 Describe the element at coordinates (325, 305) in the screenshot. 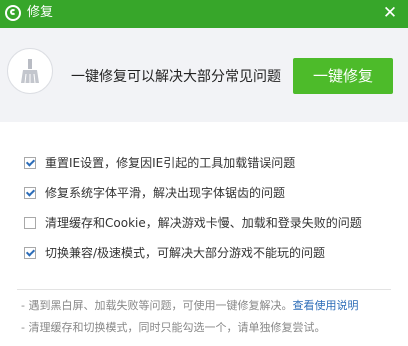

I see `help-link: 查看使用说明` at that location.